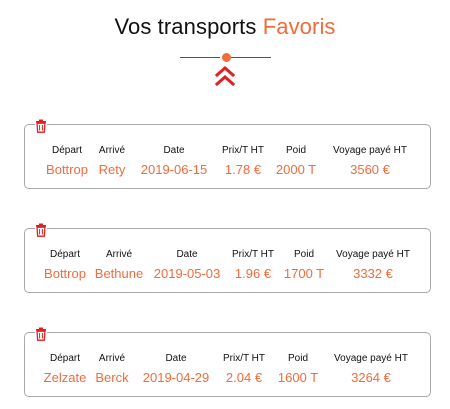  Describe the element at coordinates (65, 369) in the screenshot. I see `field-depart: Départ Zelzate` at that location.